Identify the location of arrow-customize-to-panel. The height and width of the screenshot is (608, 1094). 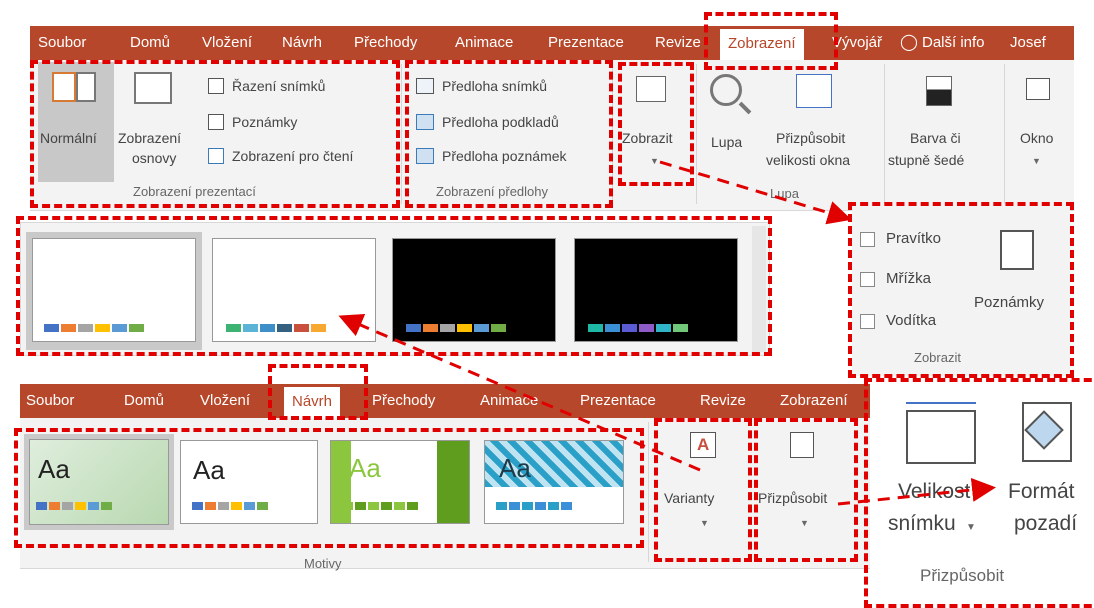
(916, 491).